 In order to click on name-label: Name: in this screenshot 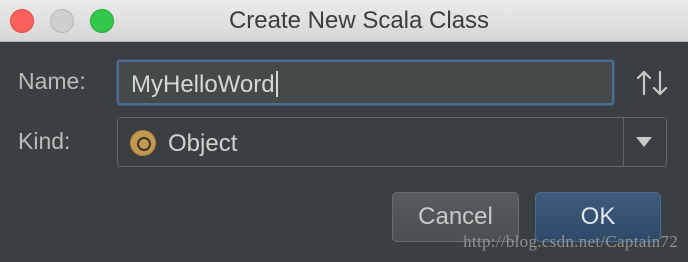, I will do `click(52, 81)`.